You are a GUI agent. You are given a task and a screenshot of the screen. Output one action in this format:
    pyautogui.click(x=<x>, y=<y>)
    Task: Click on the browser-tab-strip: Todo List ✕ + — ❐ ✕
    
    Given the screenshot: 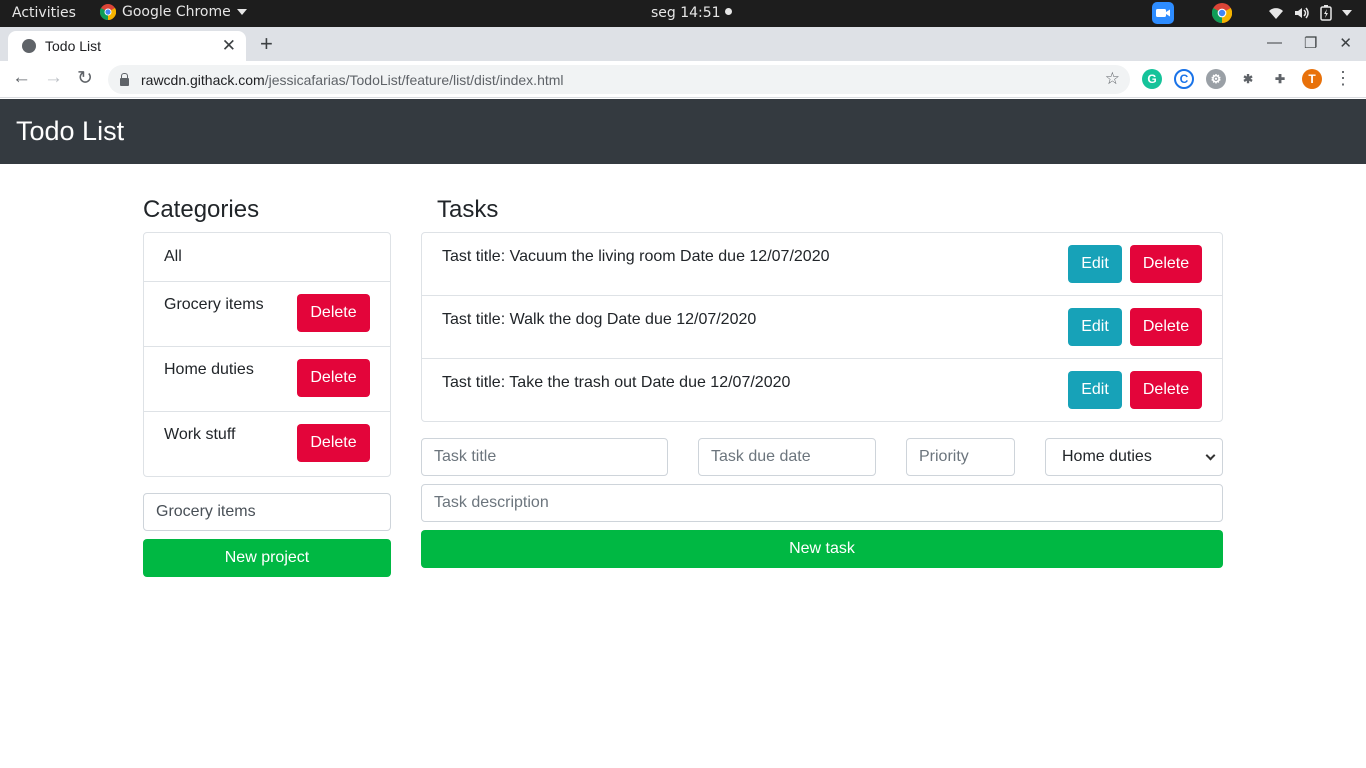 What is the action you would take?
    pyautogui.click(x=683, y=44)
    